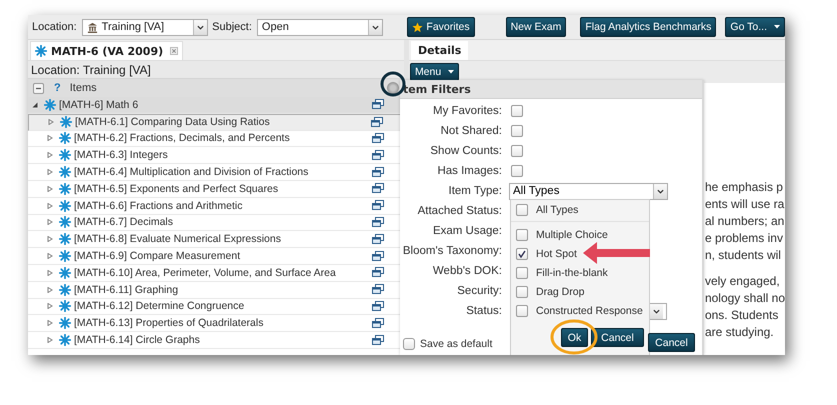 The image size is (837, 405). I want to click on filter-label: Status:, so click(484, 311).